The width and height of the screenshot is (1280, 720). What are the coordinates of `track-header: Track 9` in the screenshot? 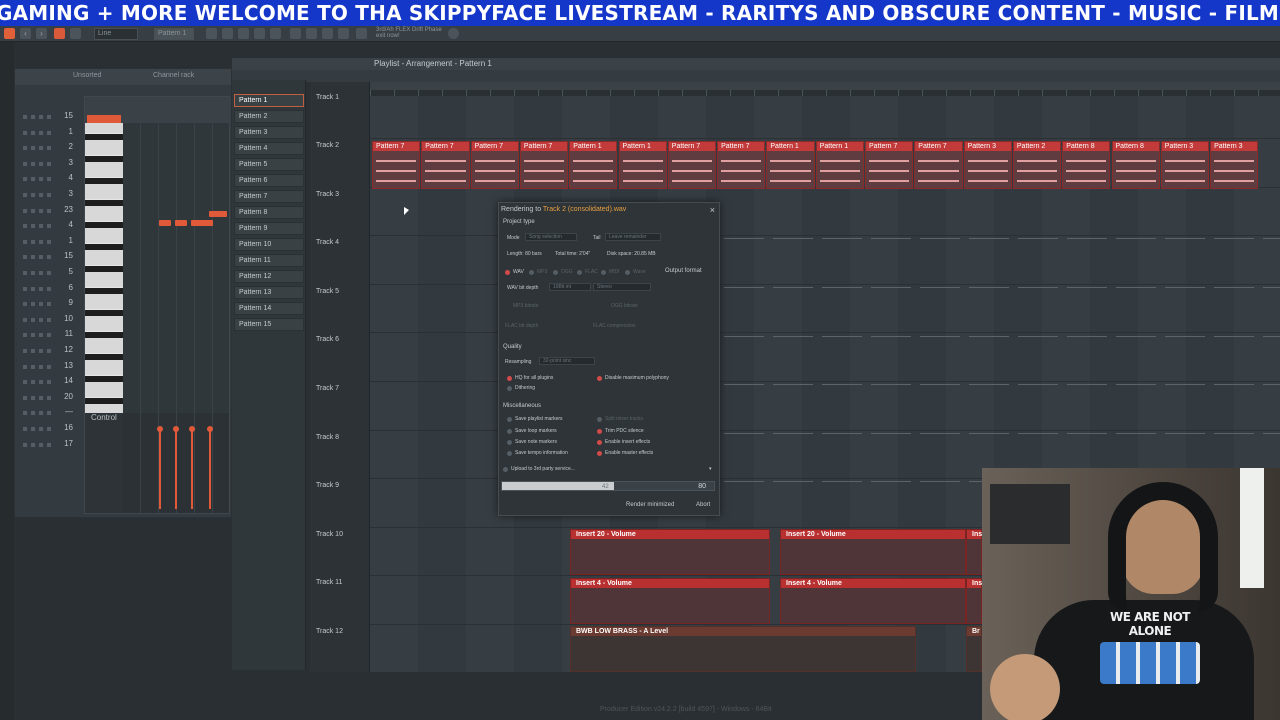 It's located at (327, 485).